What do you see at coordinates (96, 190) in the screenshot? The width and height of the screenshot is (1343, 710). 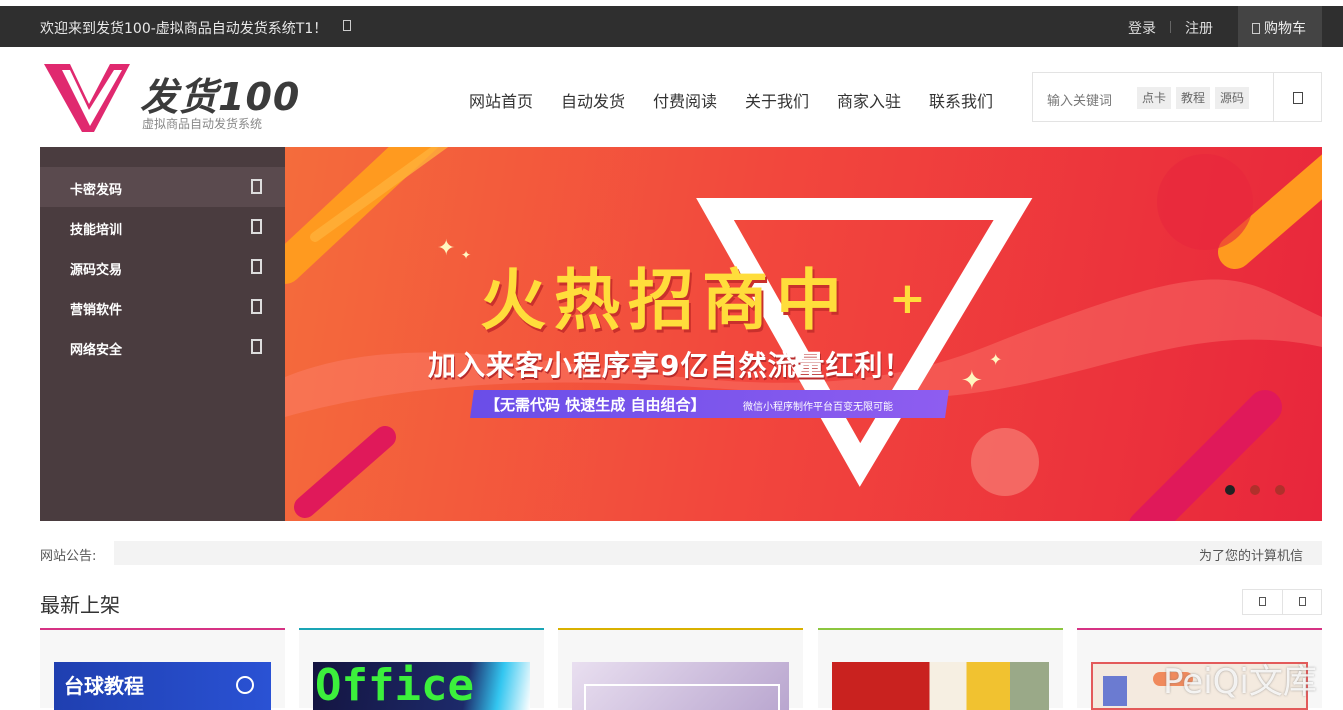 I see `sidebar-item-label: 卡密发码` at bounding box center [96, 190].